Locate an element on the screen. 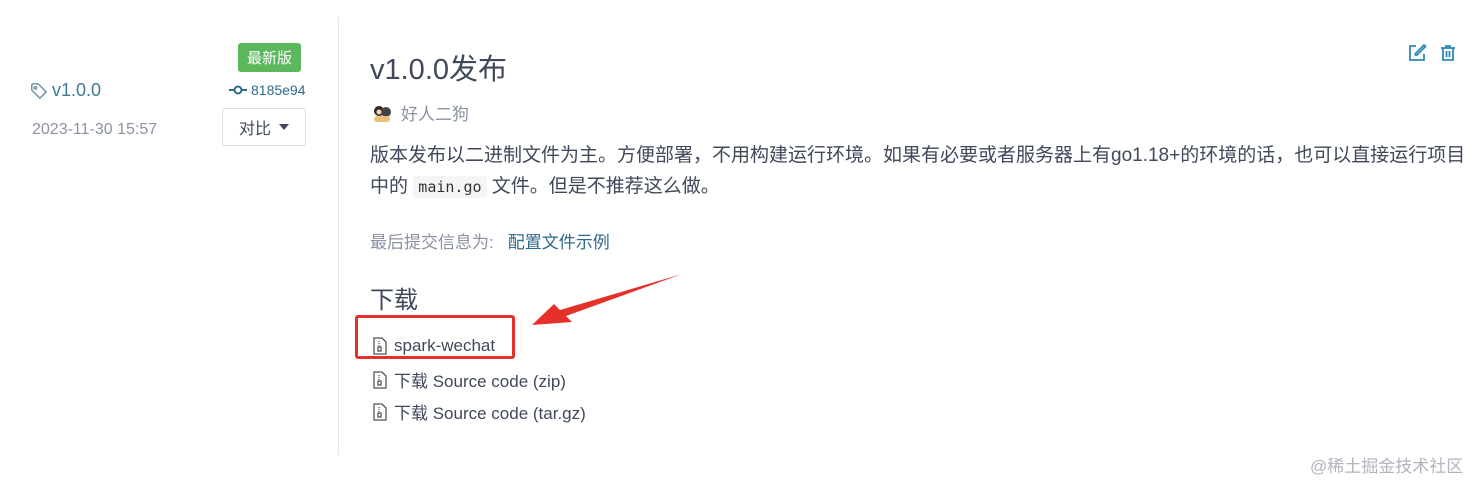 The width and height of the screenshot is (1477, 481). compare-label: 对比 is located at coordinates (254, 129).